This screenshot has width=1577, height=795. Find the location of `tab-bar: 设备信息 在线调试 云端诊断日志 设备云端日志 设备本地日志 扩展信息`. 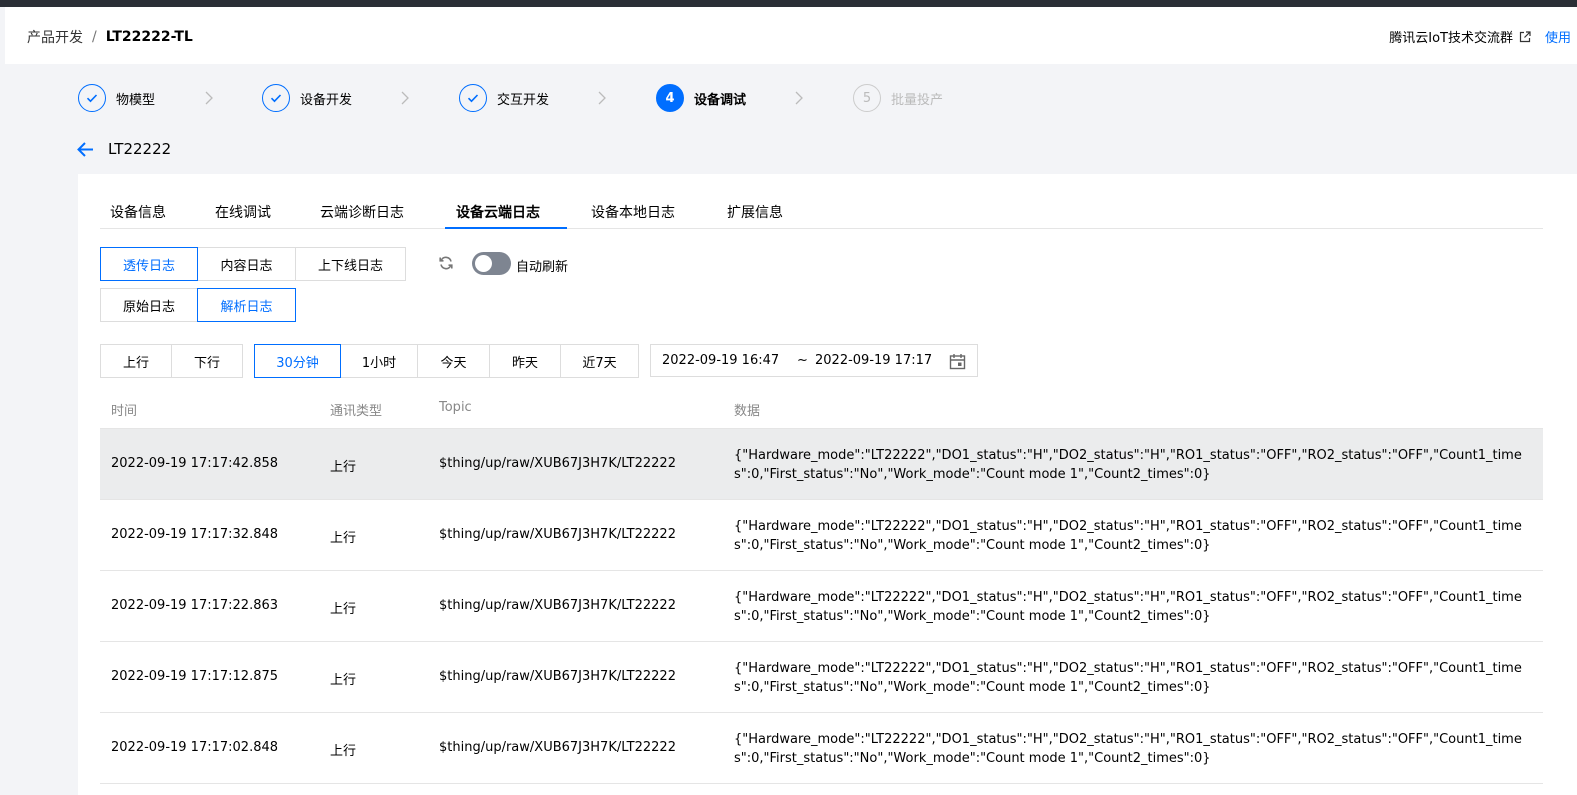

tab-bar: 设备信息 在线调试 云端诊断日志 设备云端日志 设备本地日志 扩展信息 is located at coordinates (821, 211).